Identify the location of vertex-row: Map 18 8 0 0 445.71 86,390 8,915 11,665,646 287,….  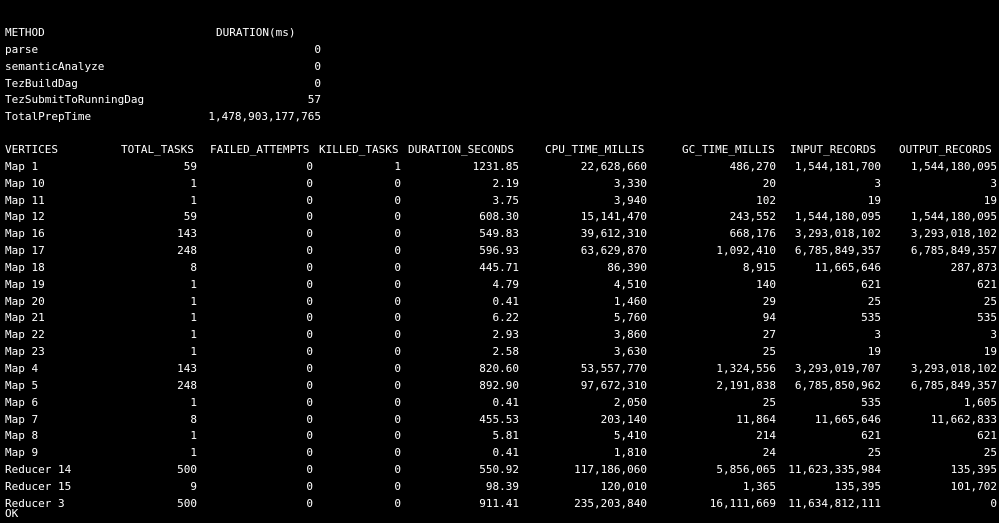
(502, 268).